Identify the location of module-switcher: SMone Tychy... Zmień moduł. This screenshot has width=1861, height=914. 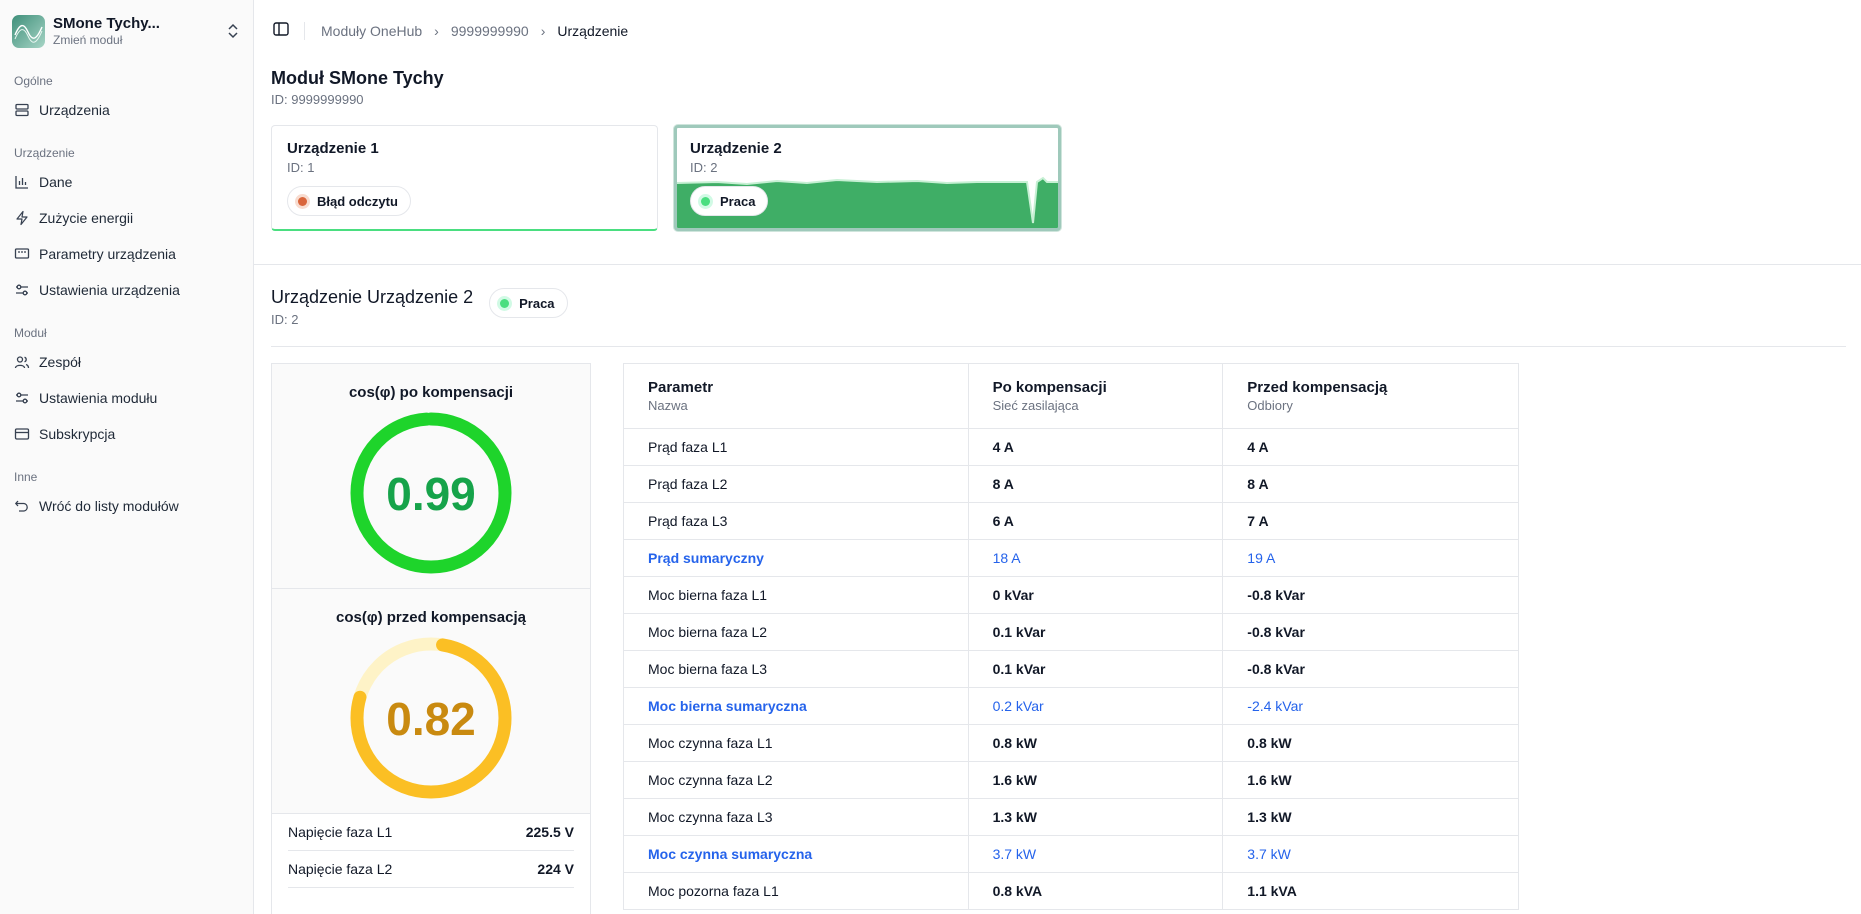
(126, 31).